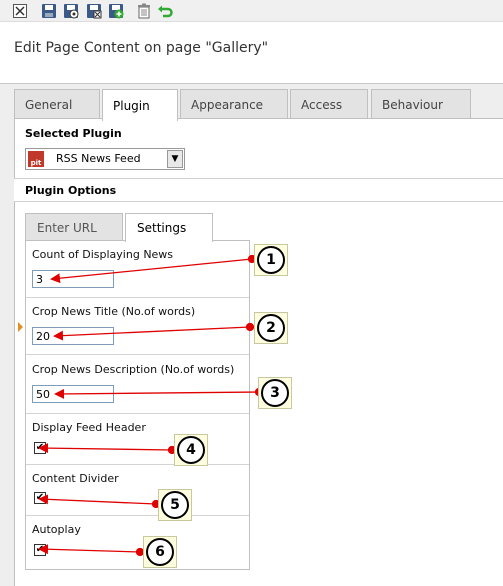 The width and height of the screenshot is (503, 586). I want to click on callout-1: 1, so click(271, 260).